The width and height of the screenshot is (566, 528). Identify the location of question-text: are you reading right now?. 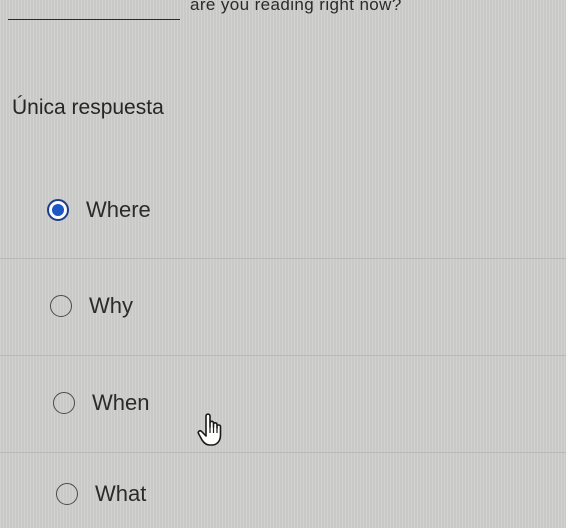
(296, 7).